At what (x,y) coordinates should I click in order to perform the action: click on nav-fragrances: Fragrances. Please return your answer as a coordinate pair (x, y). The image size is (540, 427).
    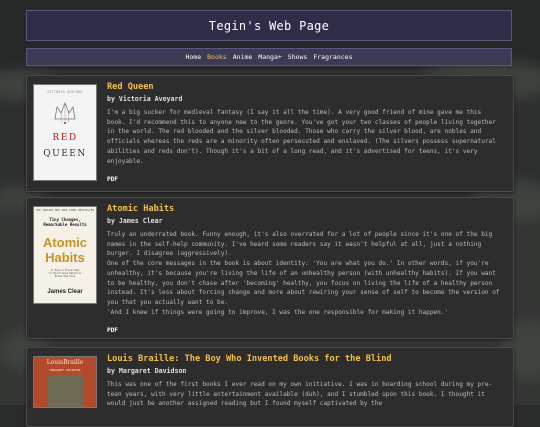
    Looking at the image, I should click on (332, 57).